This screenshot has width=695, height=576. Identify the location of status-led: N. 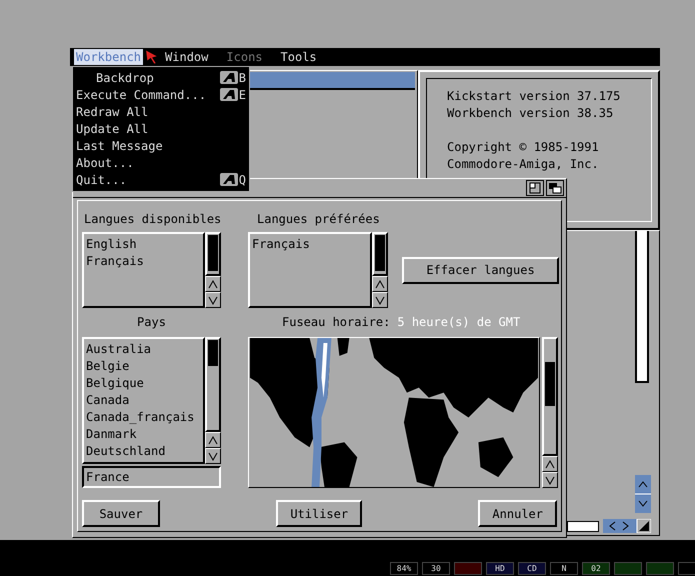
(564, 568).